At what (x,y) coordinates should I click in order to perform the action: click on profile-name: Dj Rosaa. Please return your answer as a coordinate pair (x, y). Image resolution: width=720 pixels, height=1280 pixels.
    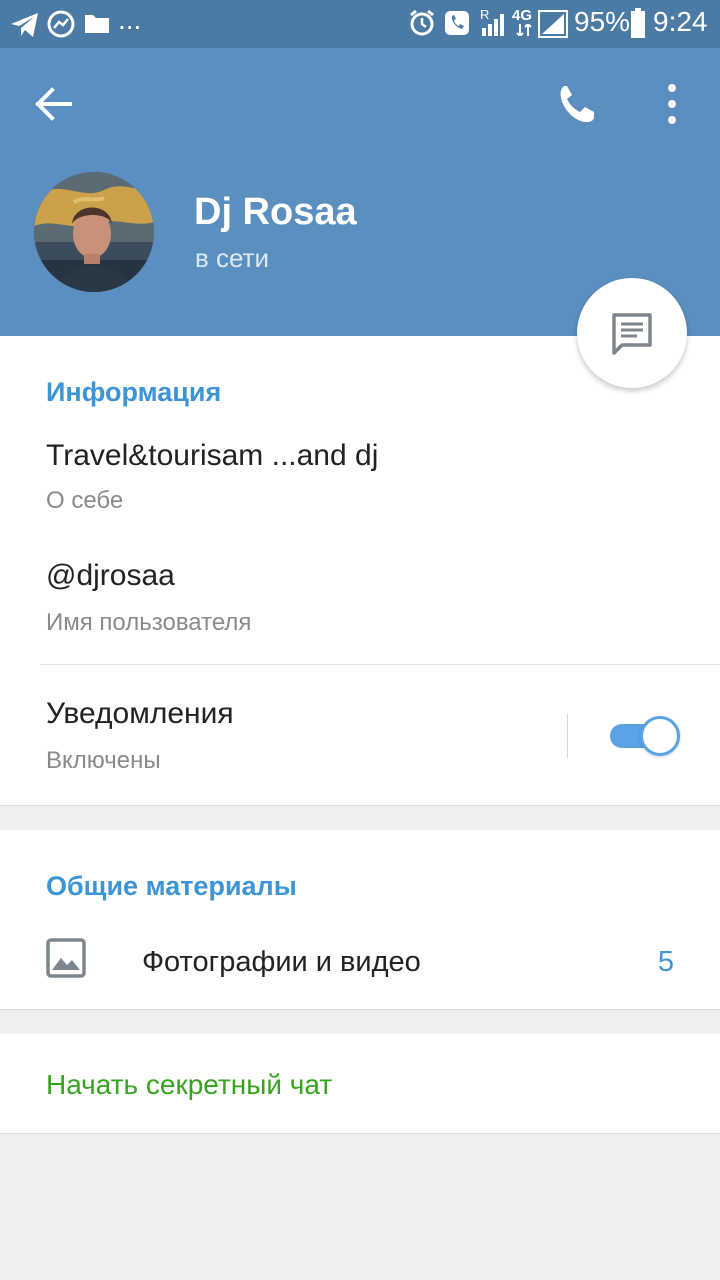
    Looking at the image, I should click on (275, 212).